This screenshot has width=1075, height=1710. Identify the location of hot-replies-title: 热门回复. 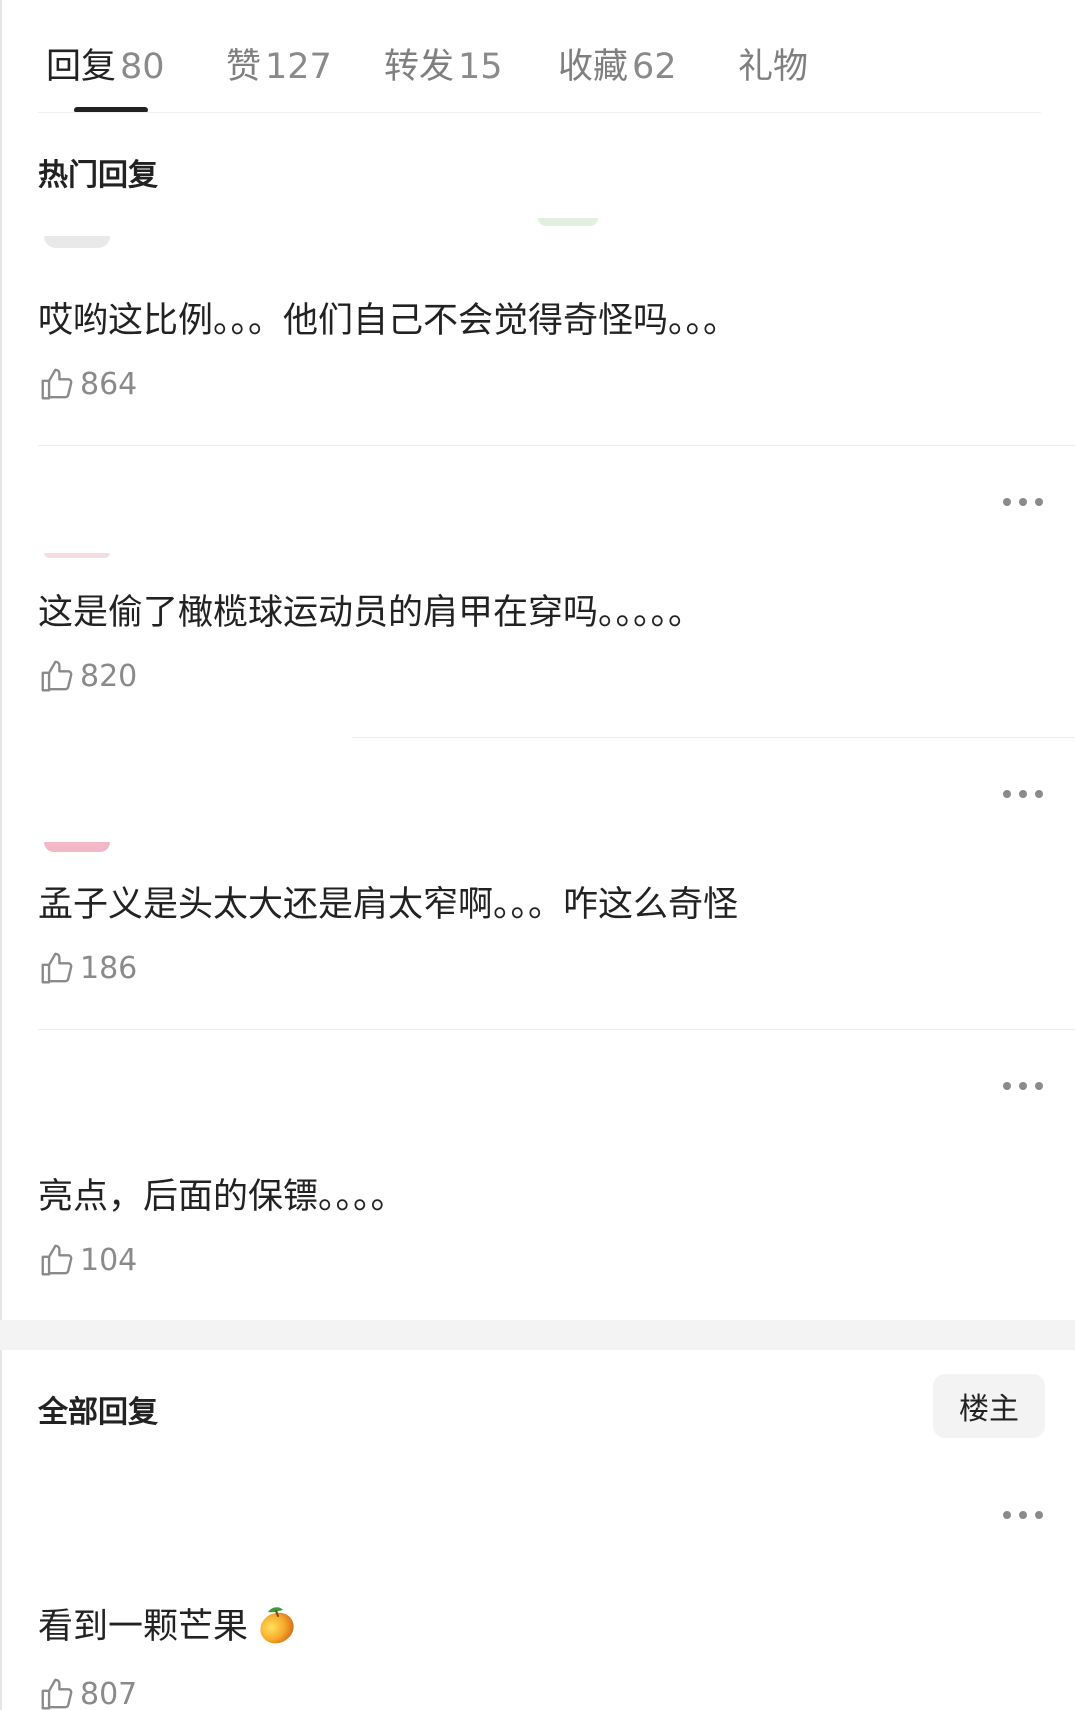
(98, 175).